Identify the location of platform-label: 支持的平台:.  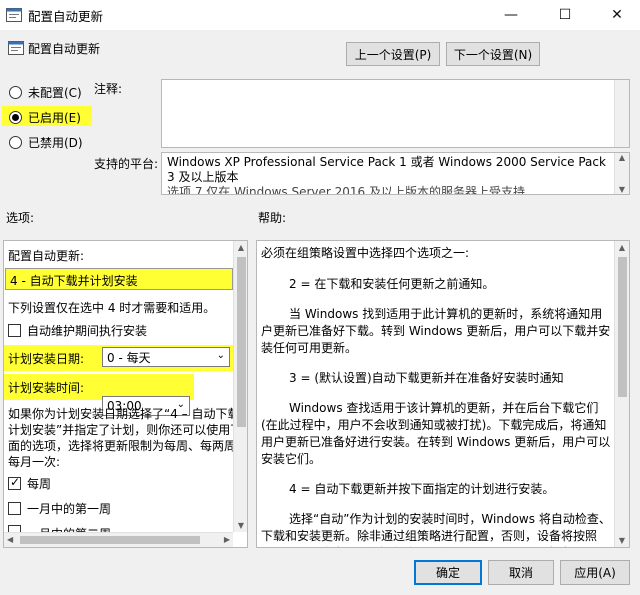
(126, 164).